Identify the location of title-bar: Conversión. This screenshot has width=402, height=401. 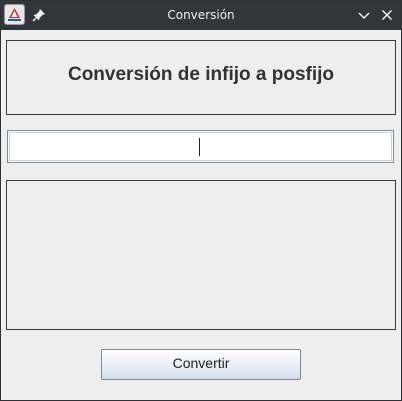
(201, 15).